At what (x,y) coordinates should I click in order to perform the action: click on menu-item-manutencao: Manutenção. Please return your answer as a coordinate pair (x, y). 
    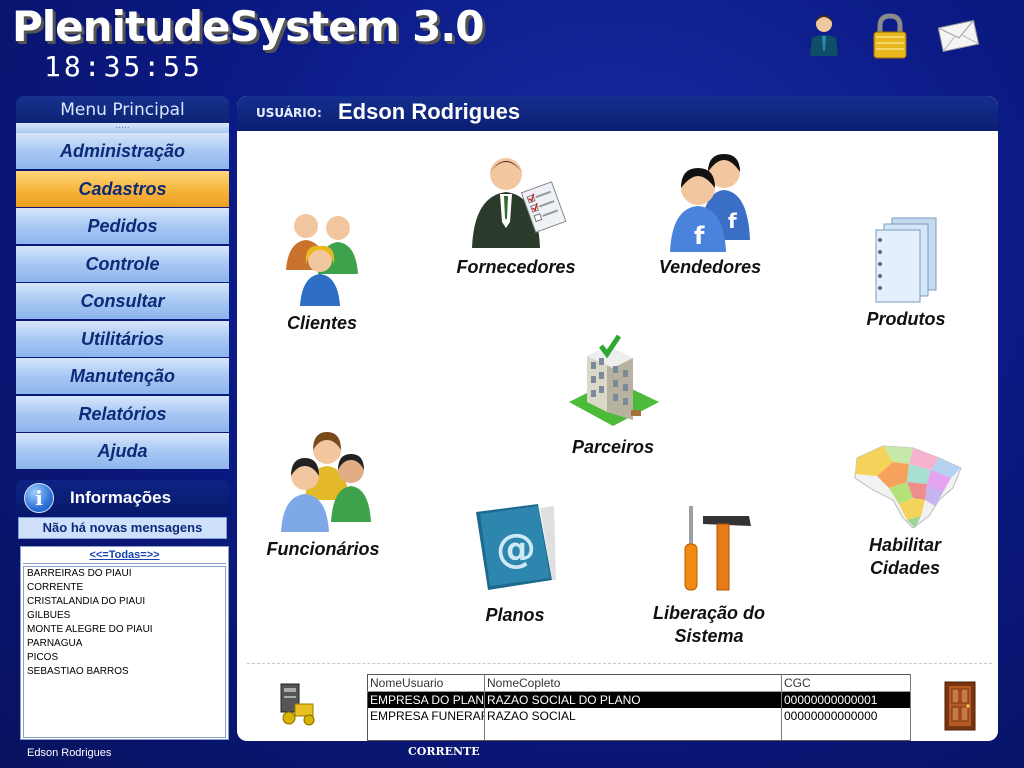
    Looking at the image, I should click on (122, 376).